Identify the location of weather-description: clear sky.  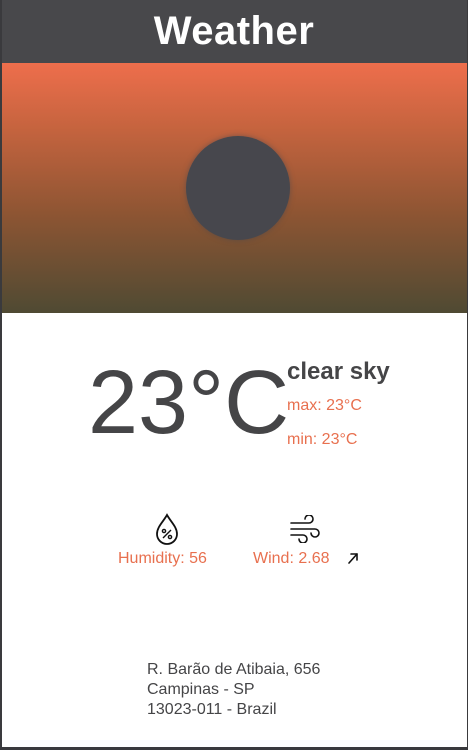
(338, 371).